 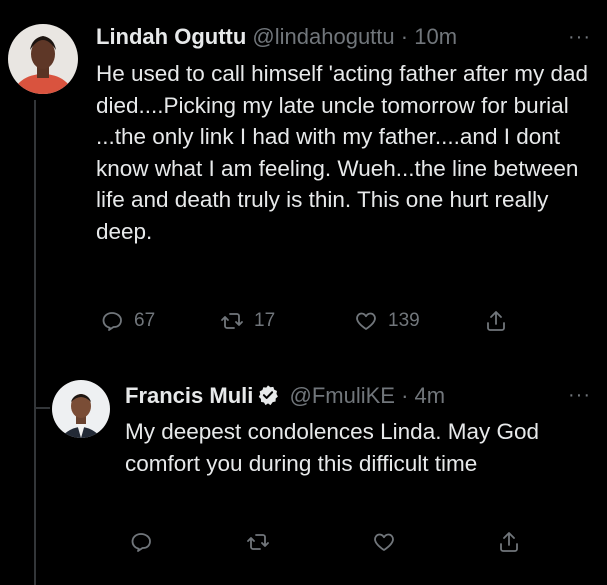 What do you see at coordinates (265, 320) in the screenshot?
I see `retweet-count: 17` at bounding box center [265, 320].